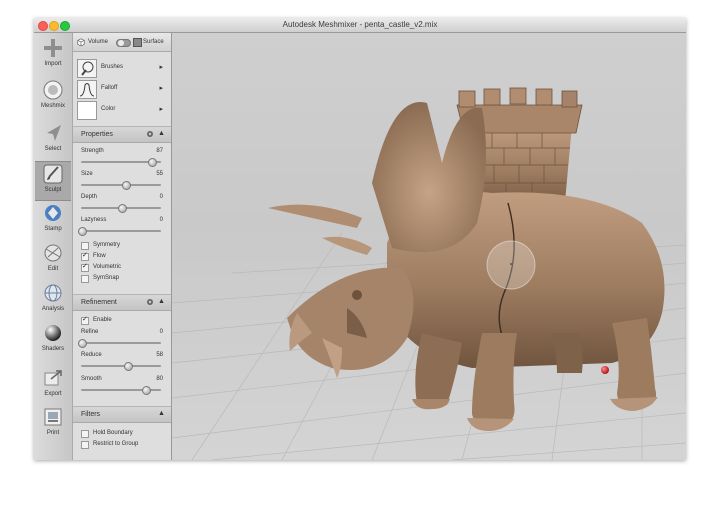  What do you see at coordinates (107, 267) in the screenshot?
I see `volumetric-label: Volumetric` at bounding box center [107, 267].